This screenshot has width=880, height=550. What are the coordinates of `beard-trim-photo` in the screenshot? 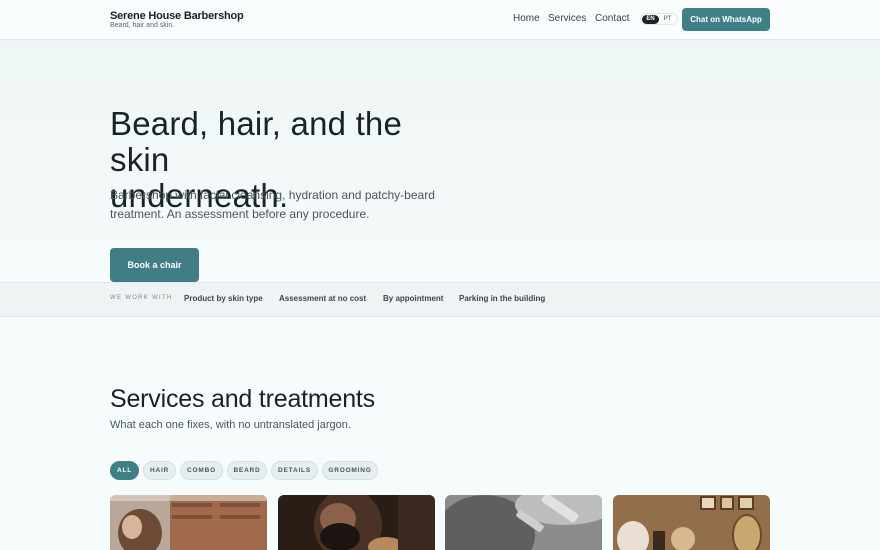 It's located at (356, 522).